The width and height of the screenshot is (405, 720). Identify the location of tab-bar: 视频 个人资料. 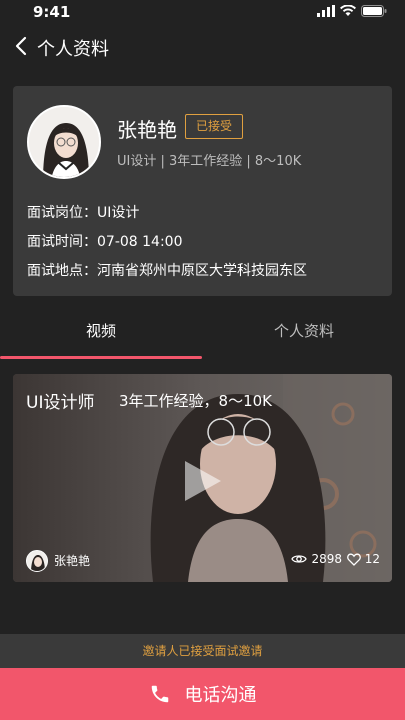
(202, 335).